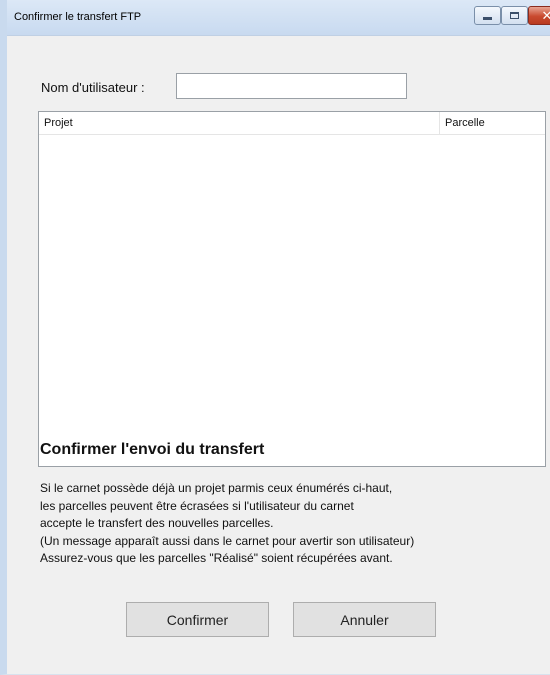 The height and width of the screenshot is (675, 550). Describe the element at coordinates (93, 87) in the screenshot. I see `username-label: Nom d'utilisateur :` at that location.